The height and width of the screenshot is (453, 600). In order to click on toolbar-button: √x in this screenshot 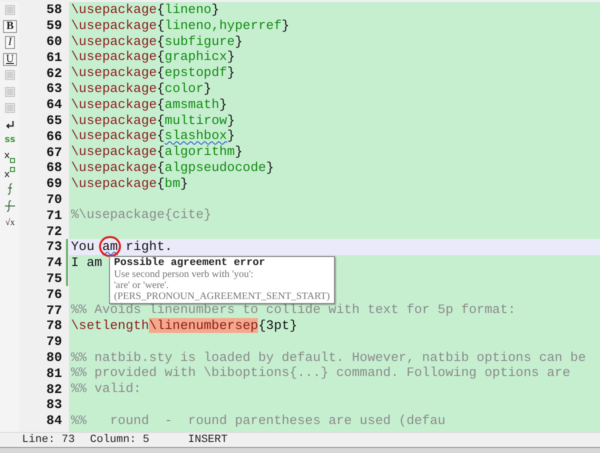, I will do `click(10, 222)`.